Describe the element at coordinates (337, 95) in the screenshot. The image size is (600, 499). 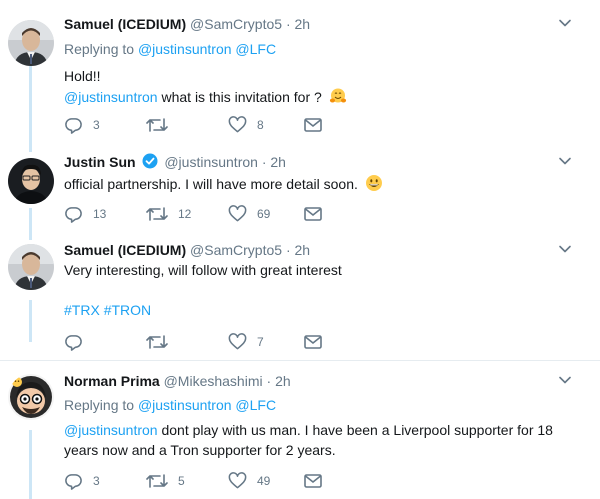
I see `hugging-face-emoji-icon` at that location.